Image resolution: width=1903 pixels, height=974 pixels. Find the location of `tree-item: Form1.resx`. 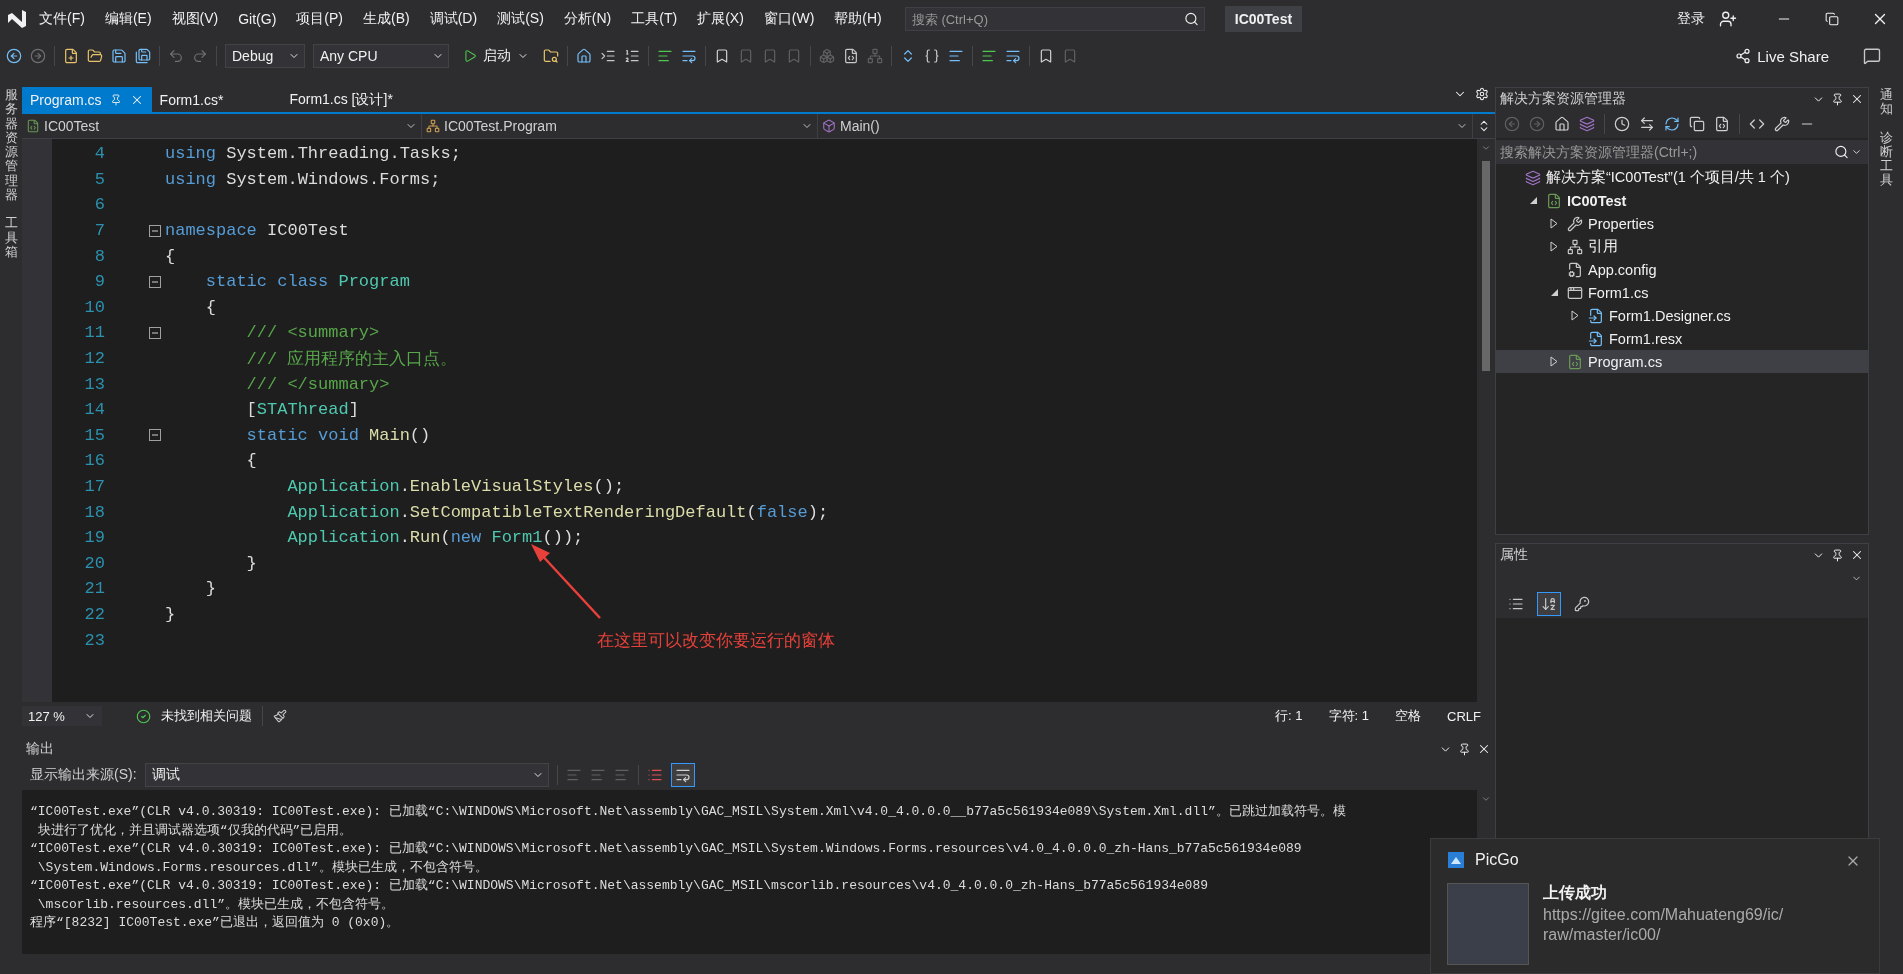

tree-item: Form1.resx is located at coordinates (1682, 338).